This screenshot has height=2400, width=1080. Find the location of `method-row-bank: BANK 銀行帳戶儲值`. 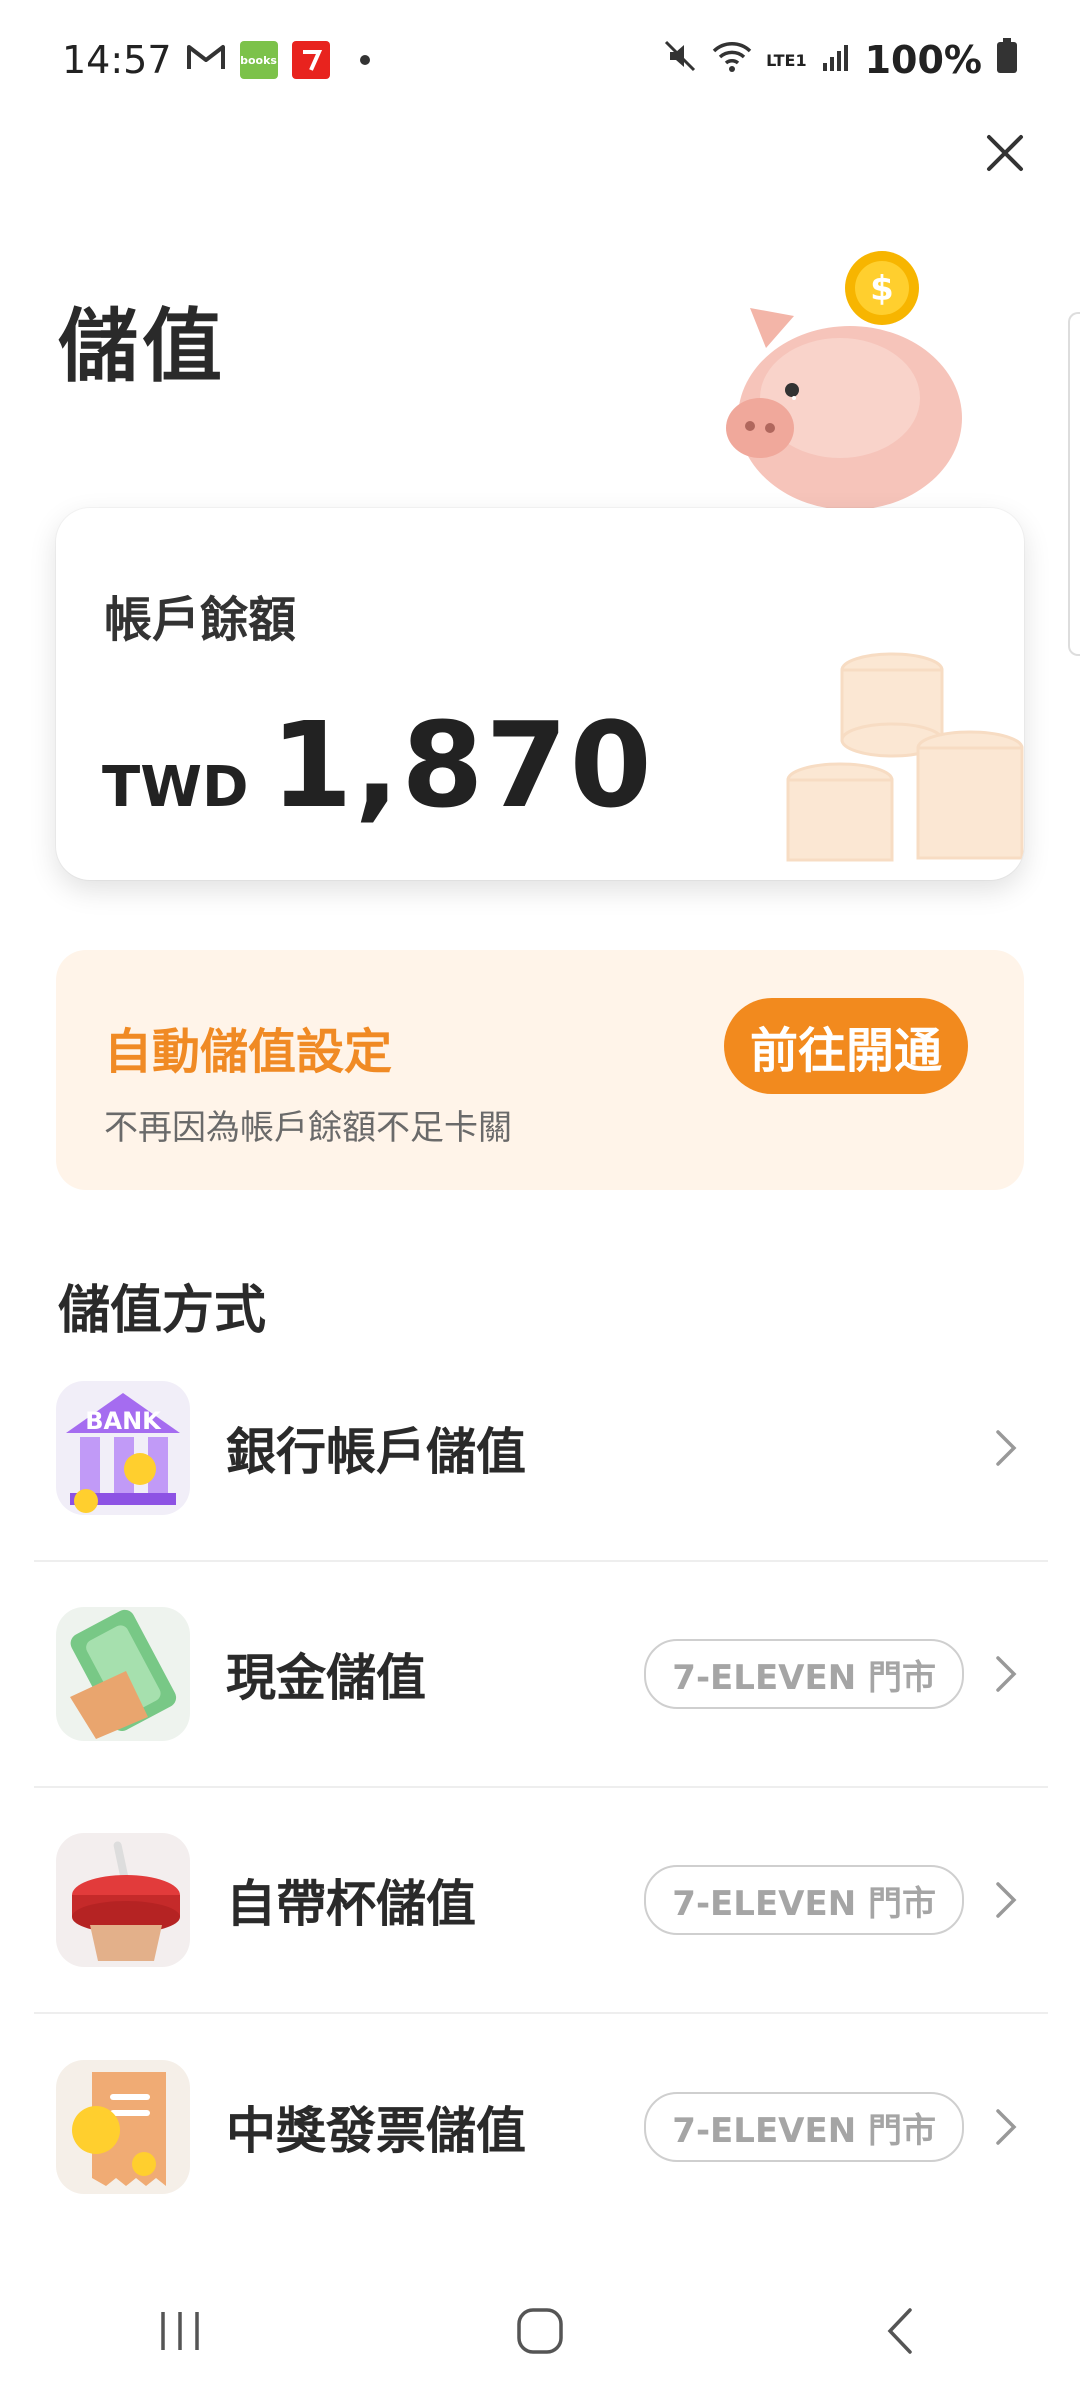

method-row-bank: BANK 銀行帳戶儲值 is located at coordinates (541, 1449).